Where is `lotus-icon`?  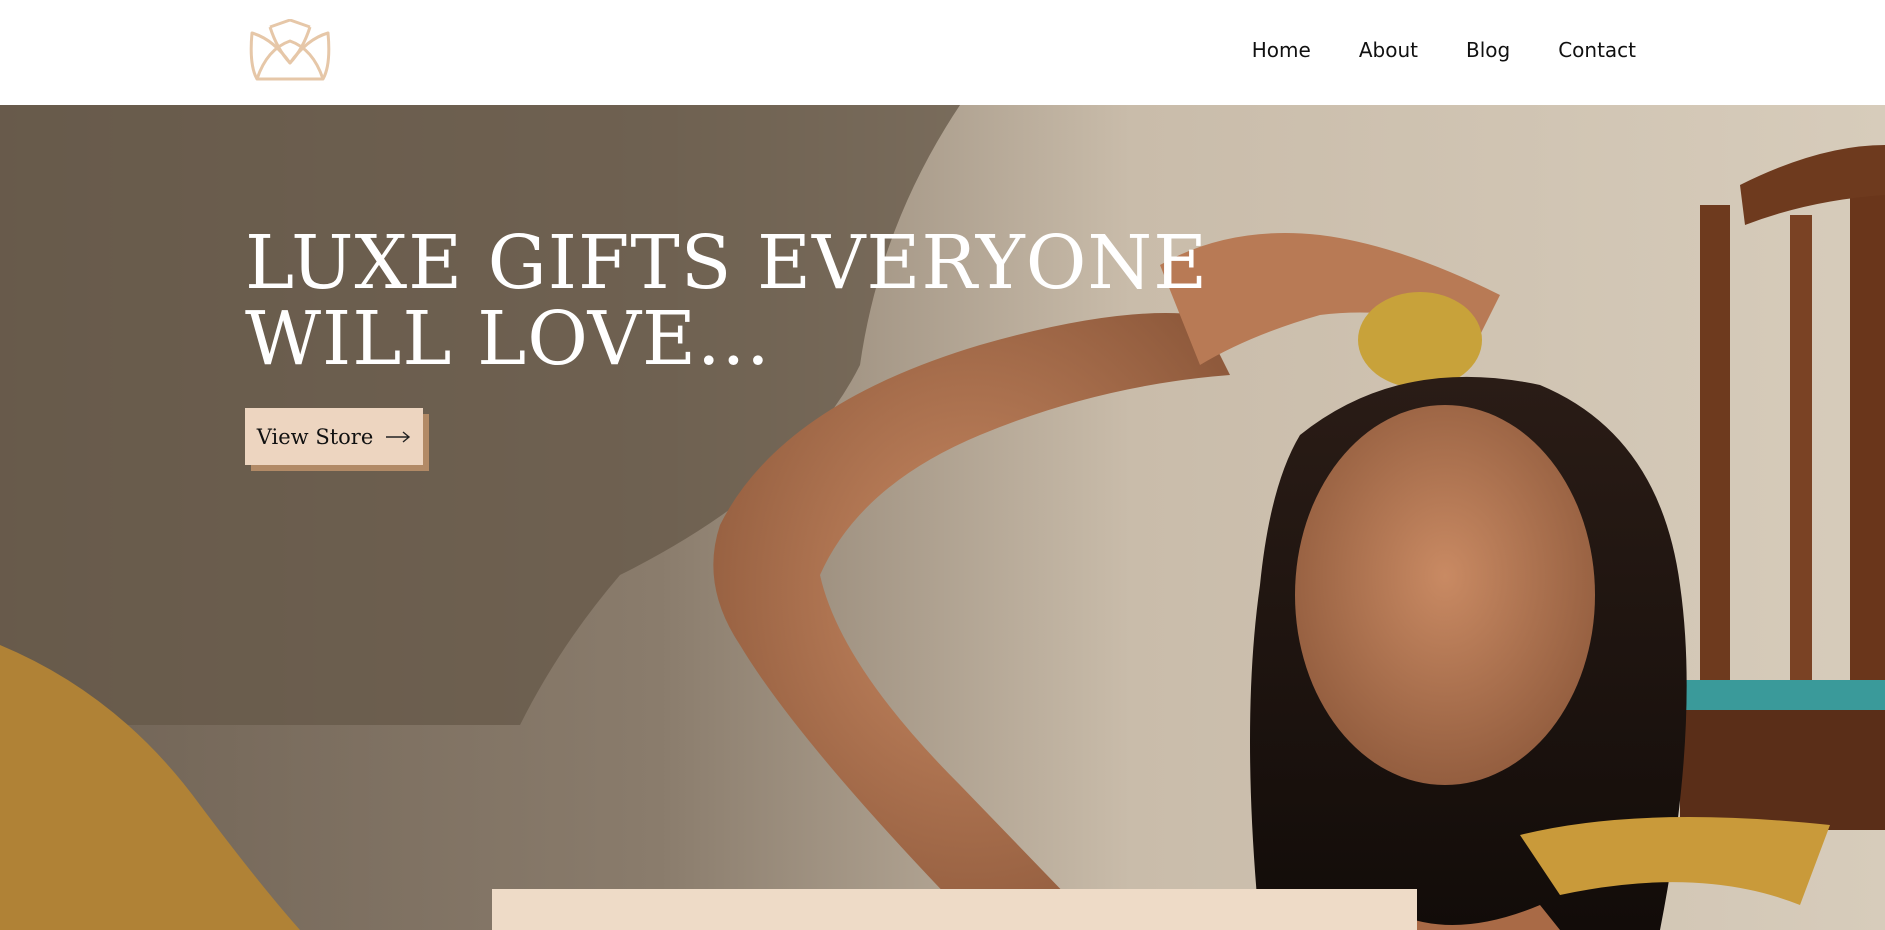
lotus-icon is located at coordinates (290, 49).